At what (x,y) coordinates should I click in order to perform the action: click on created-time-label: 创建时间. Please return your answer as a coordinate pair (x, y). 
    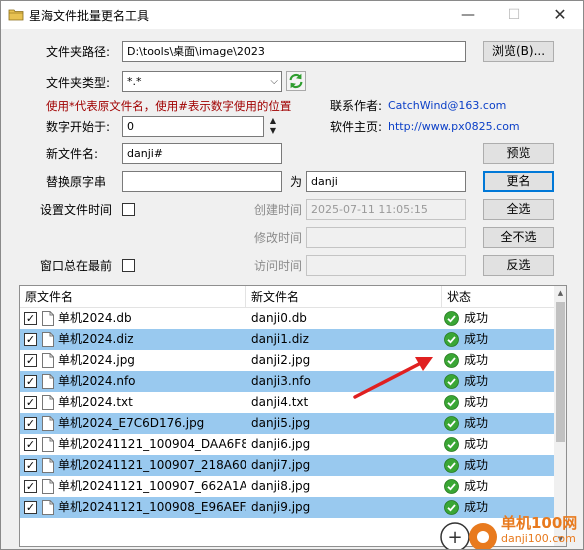
    Looking at the image, I should click on (278, 210).